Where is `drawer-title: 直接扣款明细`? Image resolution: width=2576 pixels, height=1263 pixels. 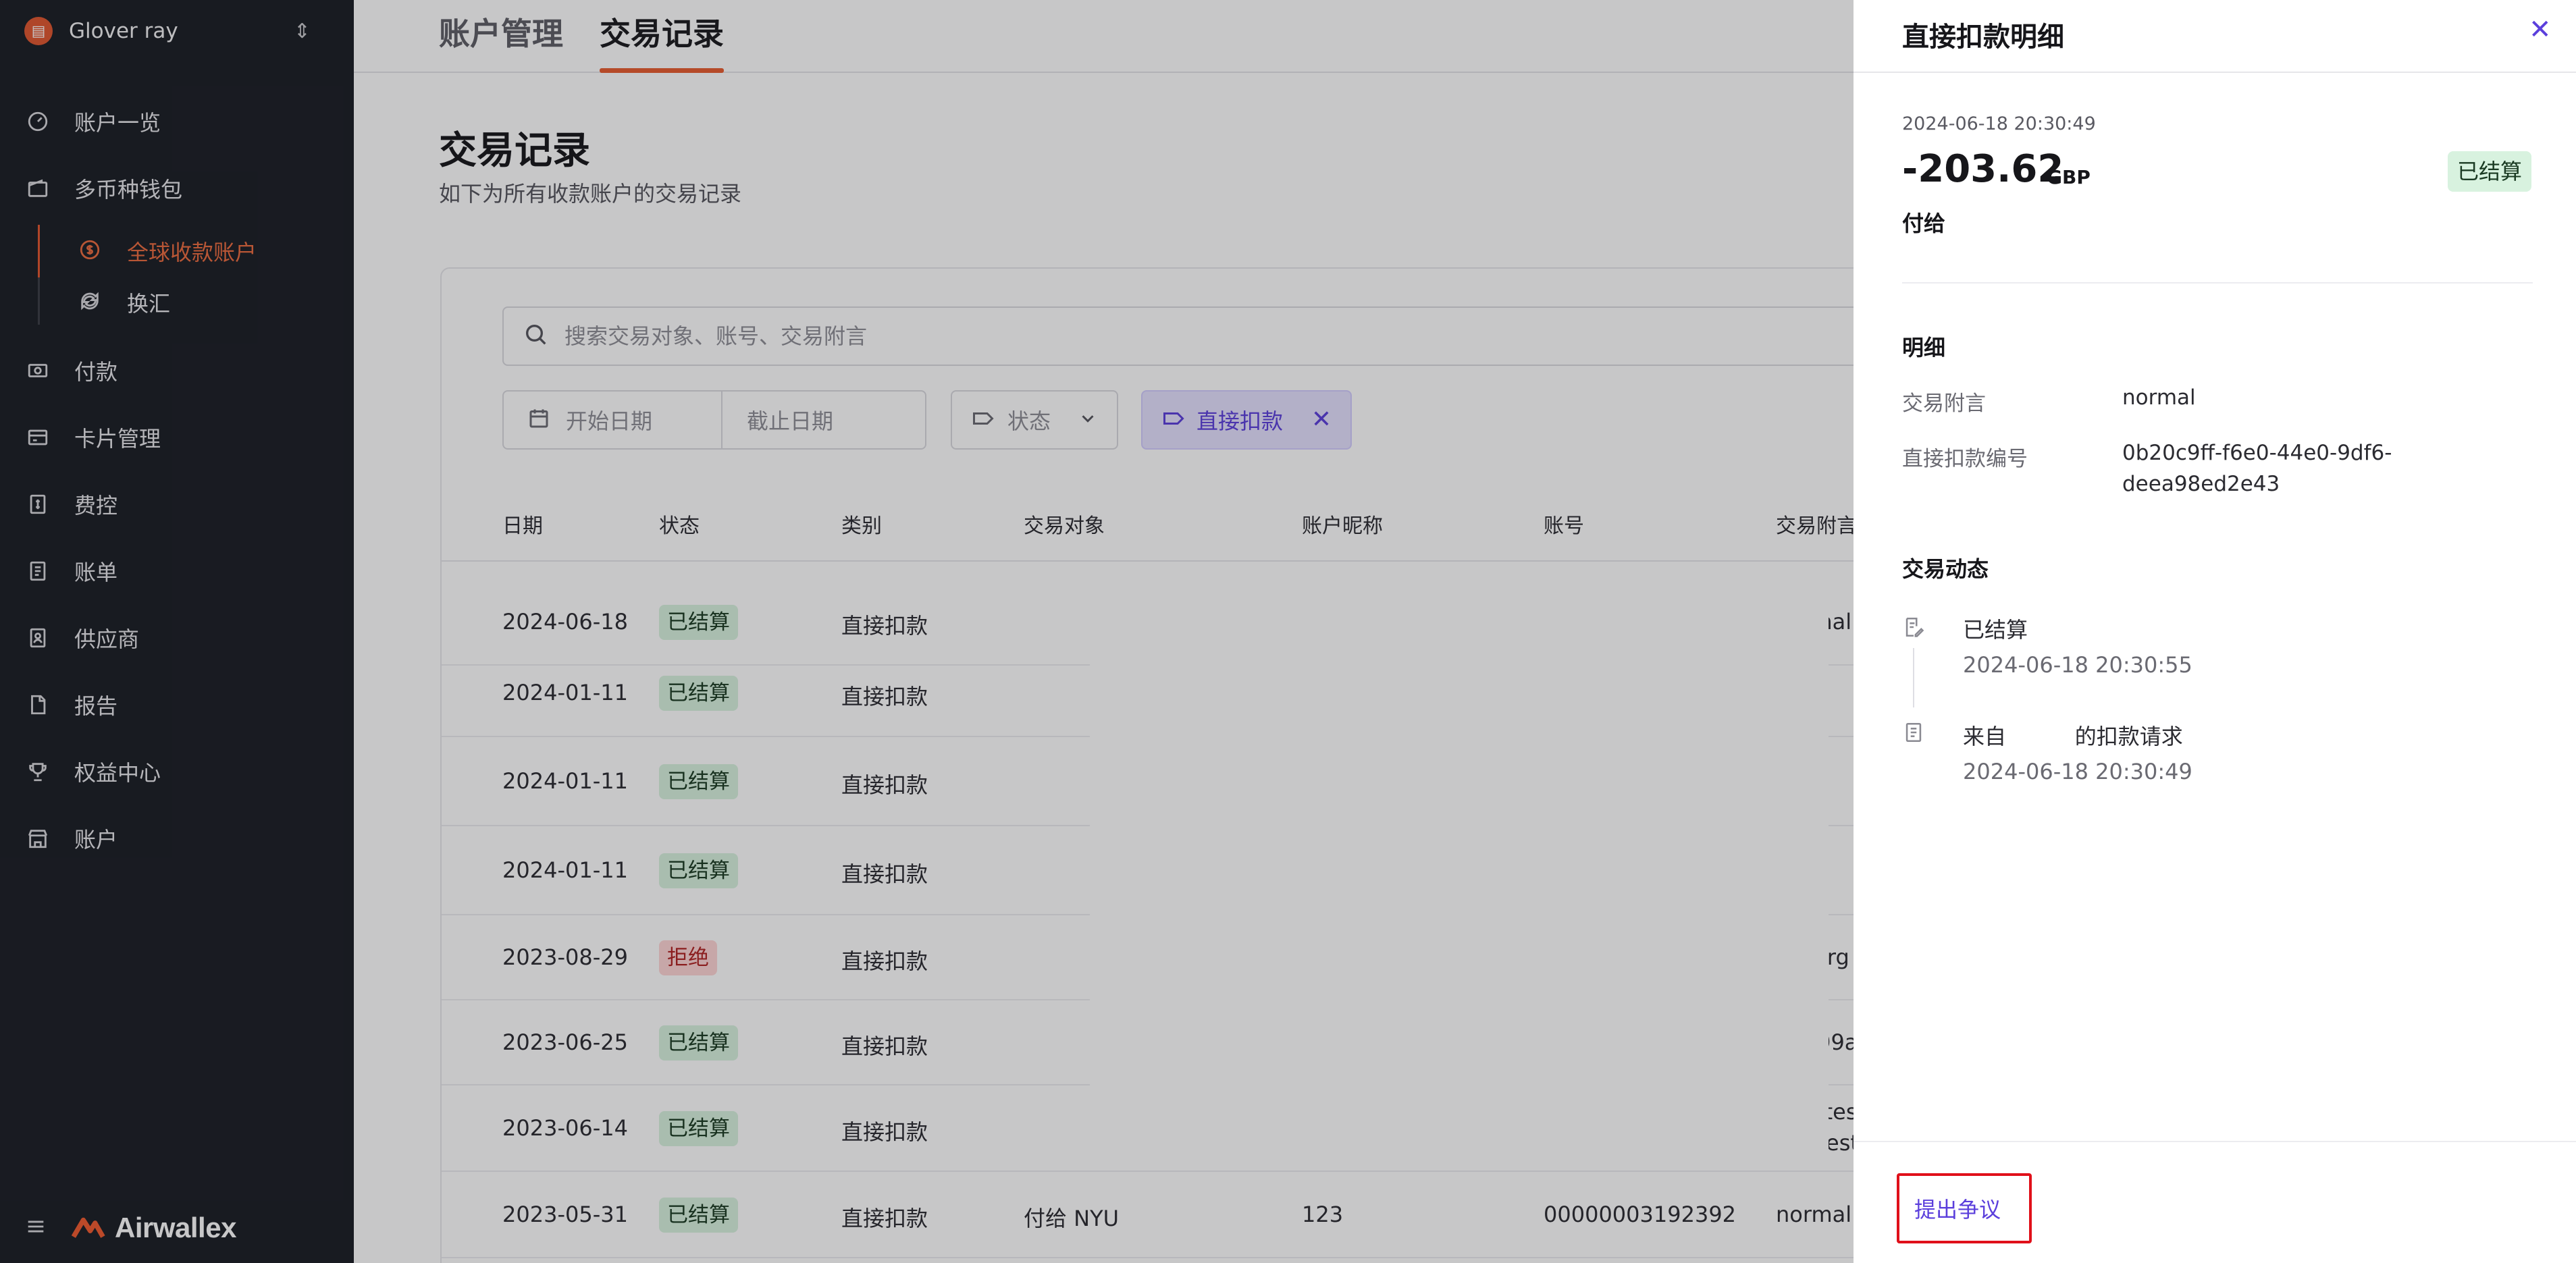 drawer-title: 直接扣款明细 is located at coordinates (1983, 37).